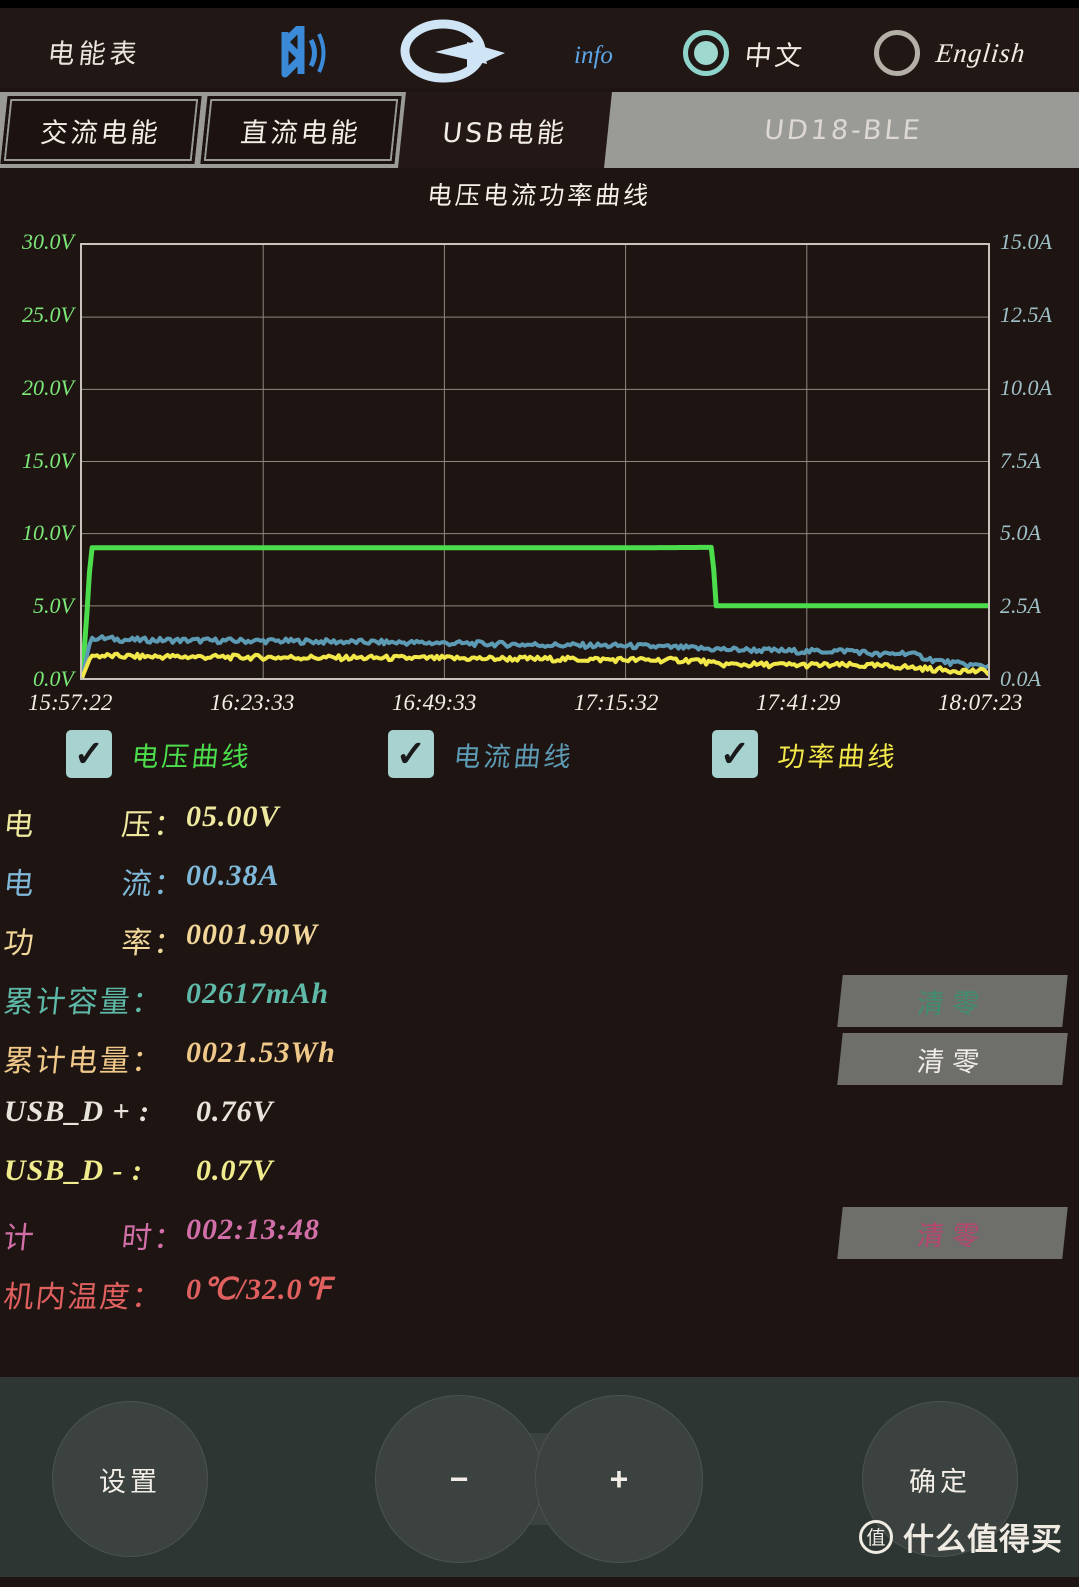 Image resolution: width=1079 pixels, height=1587 pixels. I want to click on settings-button: 设置, so click(130, 1479).